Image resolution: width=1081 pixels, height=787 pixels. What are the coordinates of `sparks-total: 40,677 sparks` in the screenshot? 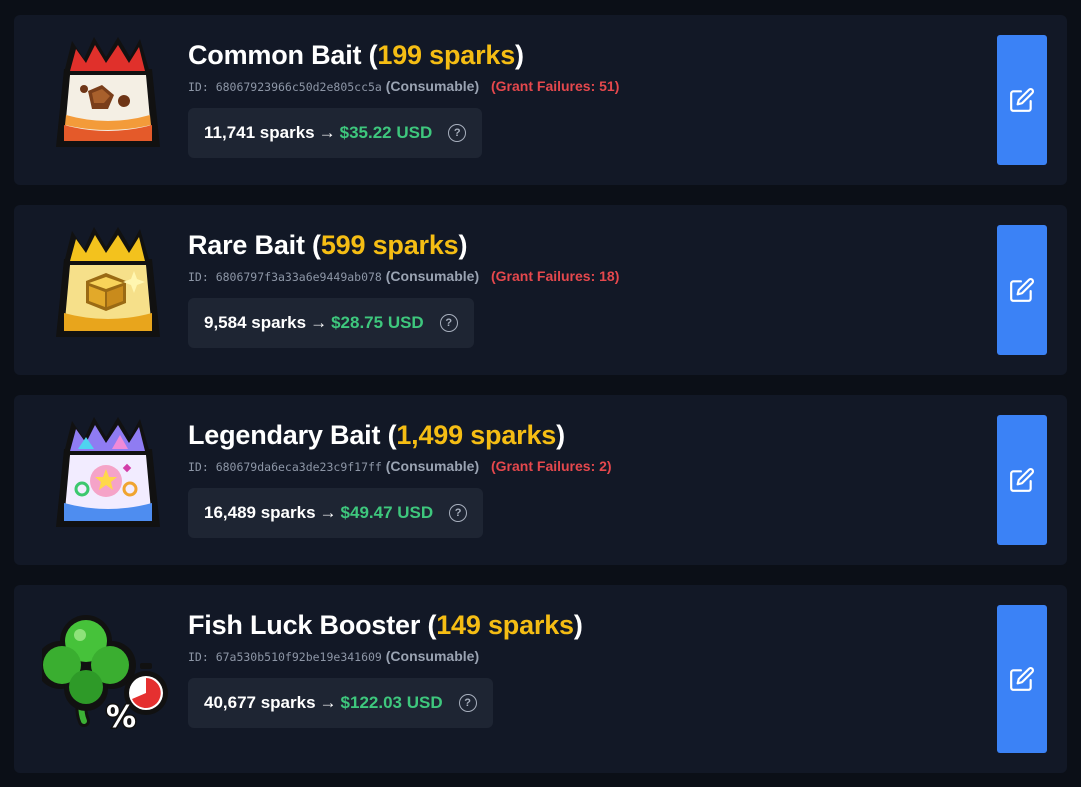 It's located at (260, 702).